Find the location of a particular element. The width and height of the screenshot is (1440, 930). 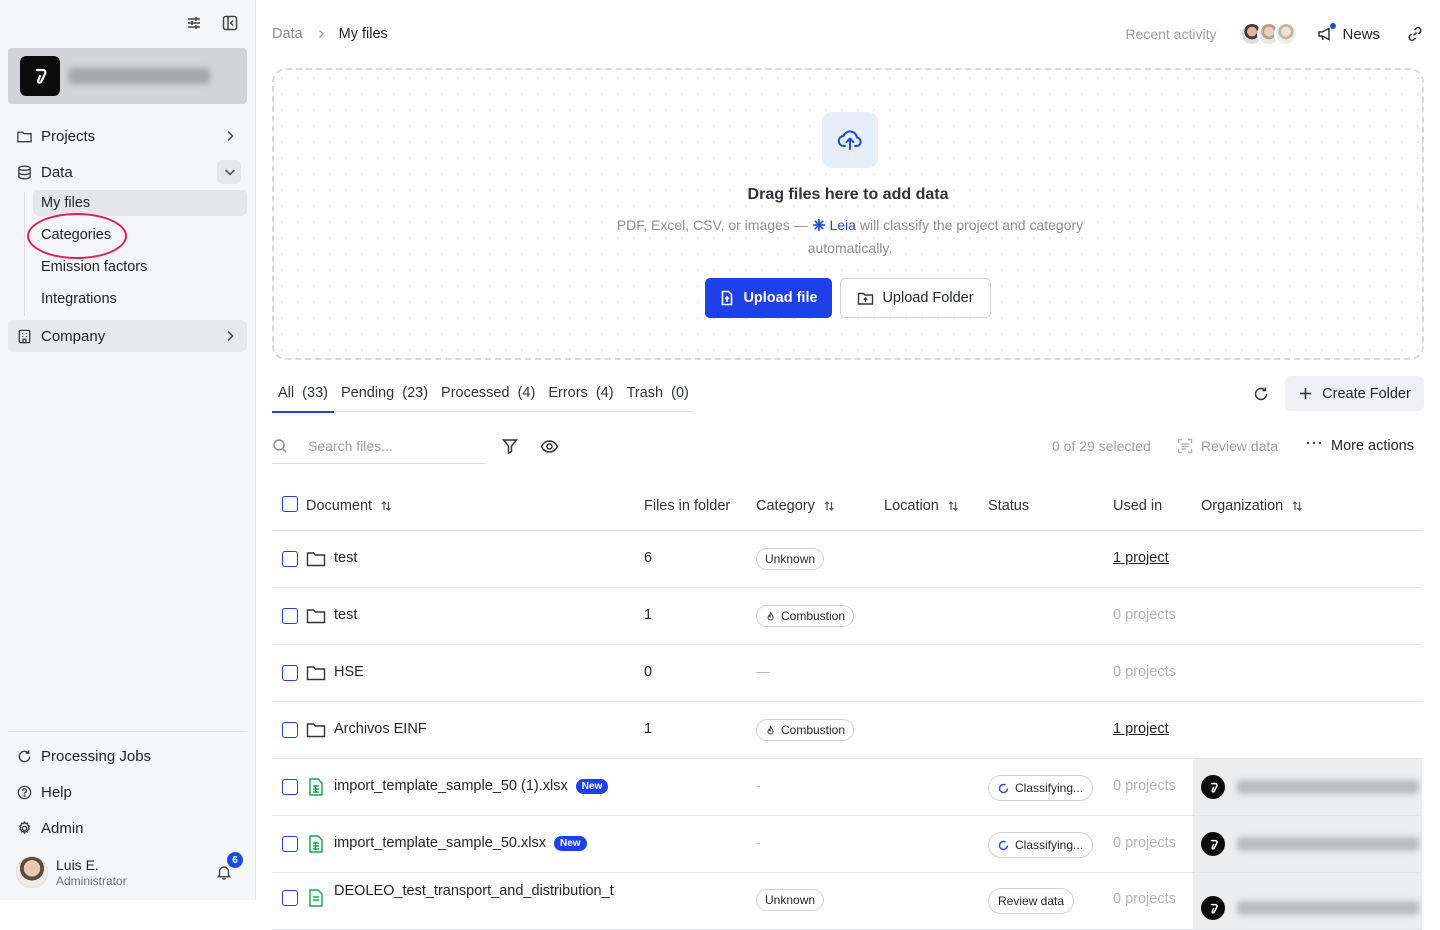

upload-file-button: Upload file is located at coordinates (768, 298).